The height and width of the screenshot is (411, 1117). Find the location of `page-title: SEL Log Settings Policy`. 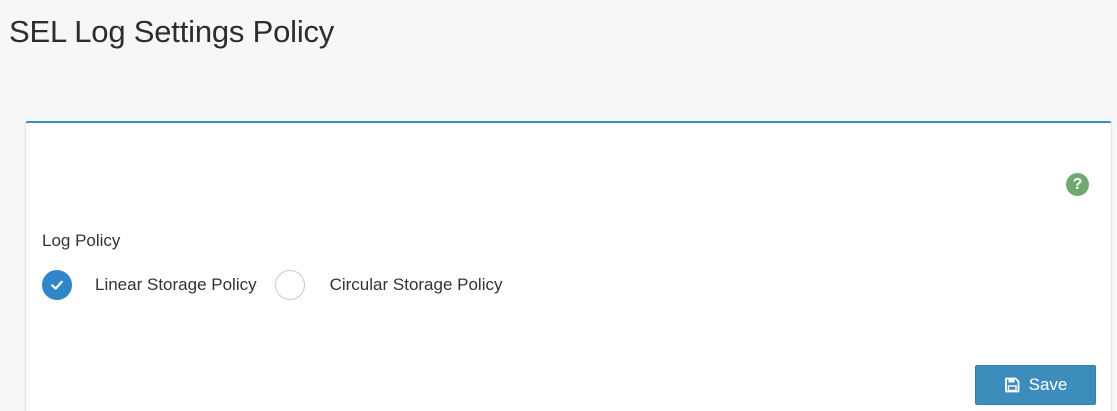

page-title: SEL Log Settings Policy is located at coordinates (172, 31).